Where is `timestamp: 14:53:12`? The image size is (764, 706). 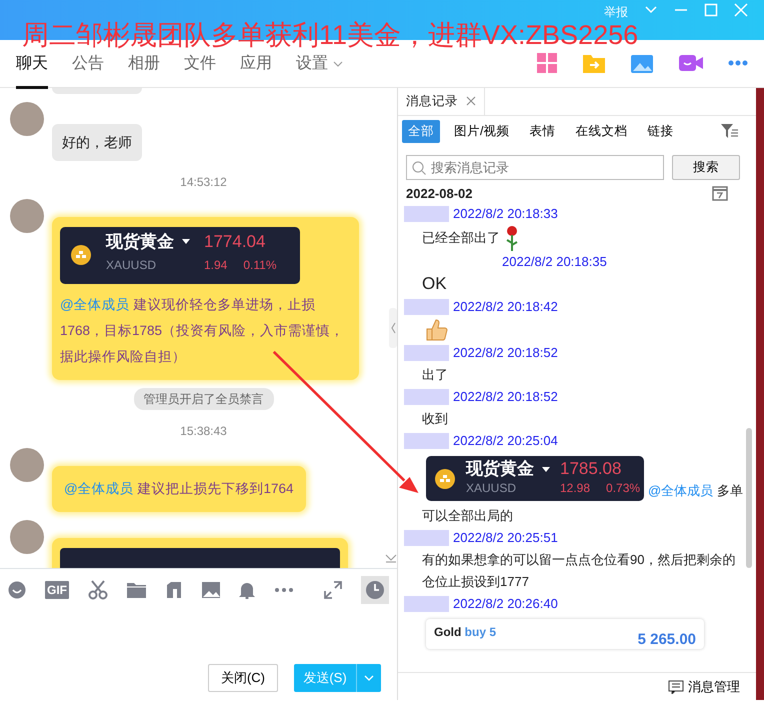 timestamp: 14:53:12 is located at coordinates (203, 182).